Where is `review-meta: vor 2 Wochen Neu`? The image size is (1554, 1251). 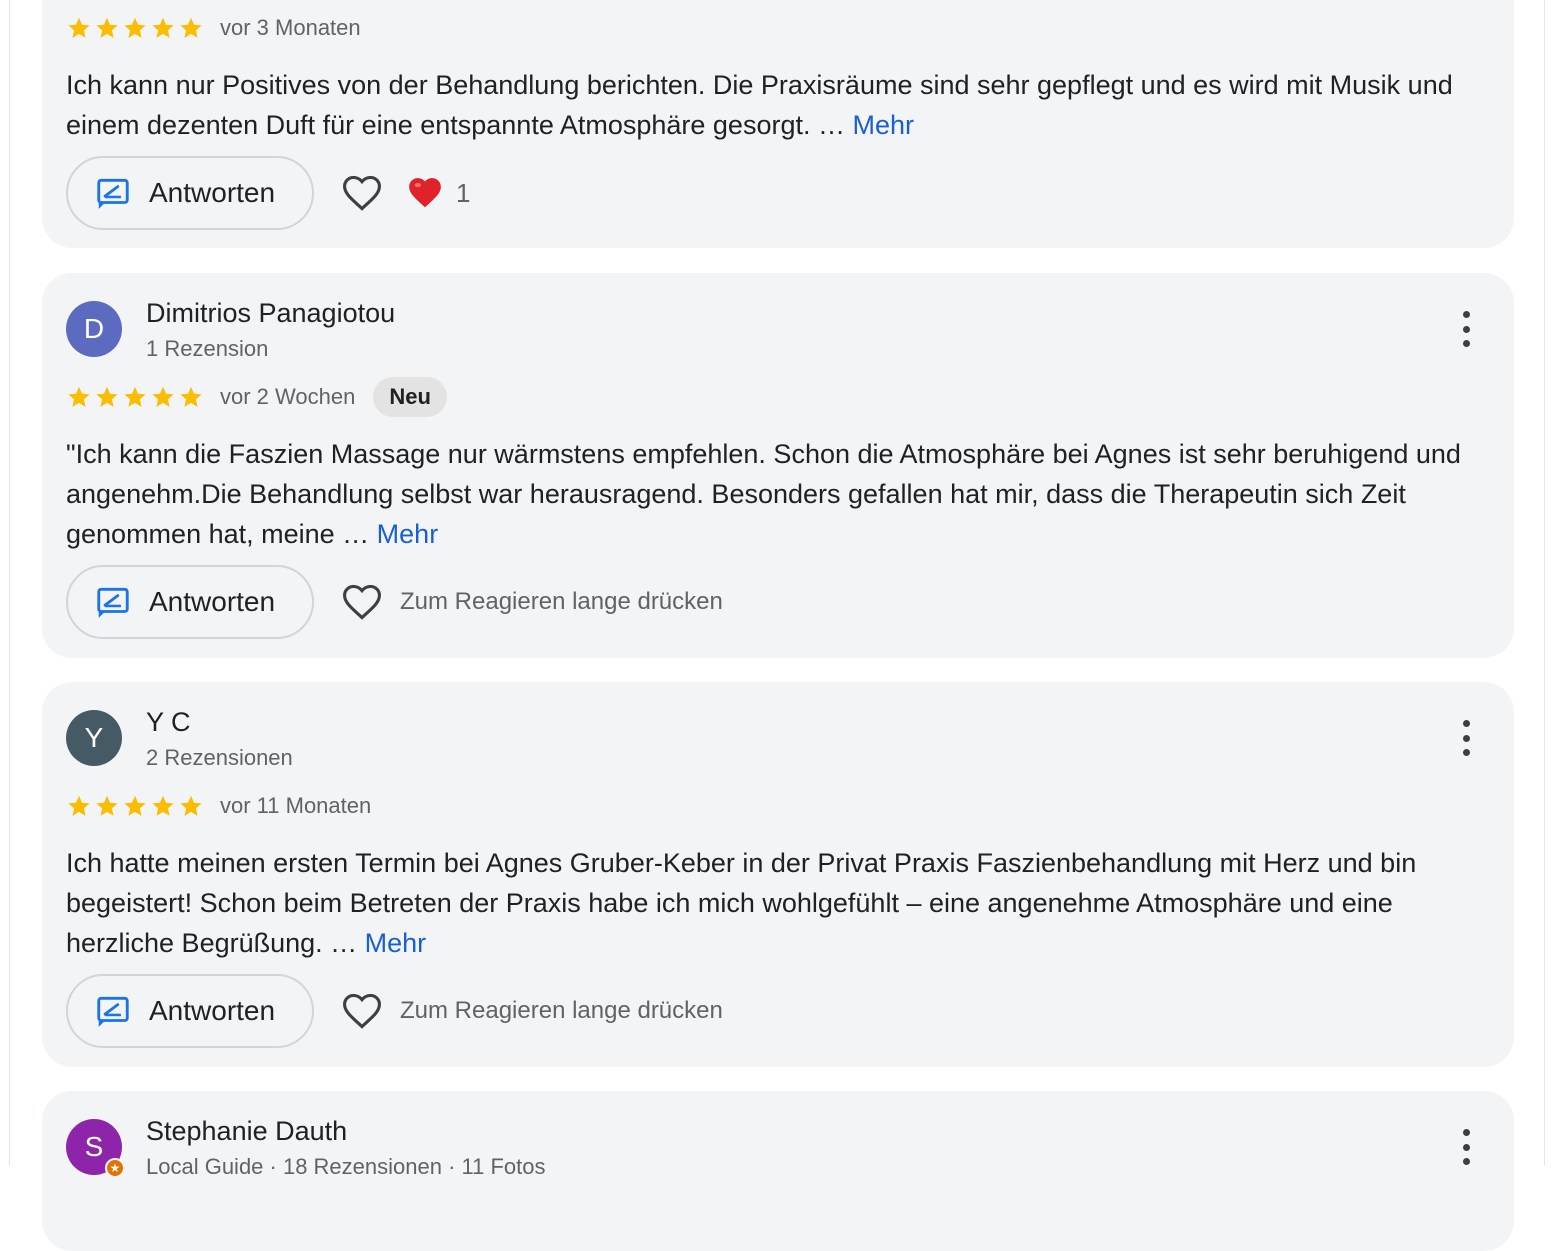 review-meta: vor 2 Wochen Neu is located at coordinates (256, 397).